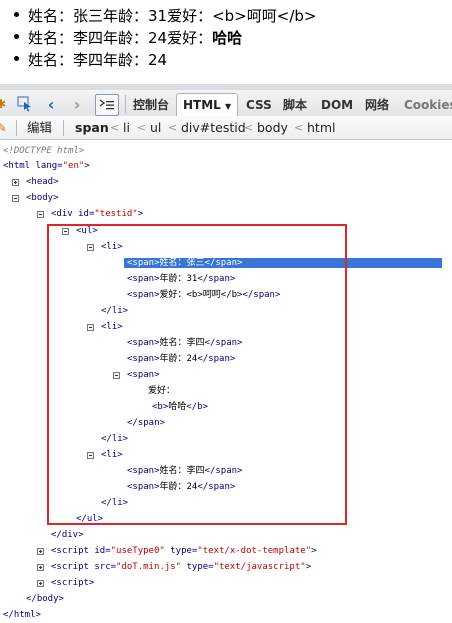 The width and height of the screenshot is (452, 623). I want to click on tab-css: CSS, so click(259, 105).